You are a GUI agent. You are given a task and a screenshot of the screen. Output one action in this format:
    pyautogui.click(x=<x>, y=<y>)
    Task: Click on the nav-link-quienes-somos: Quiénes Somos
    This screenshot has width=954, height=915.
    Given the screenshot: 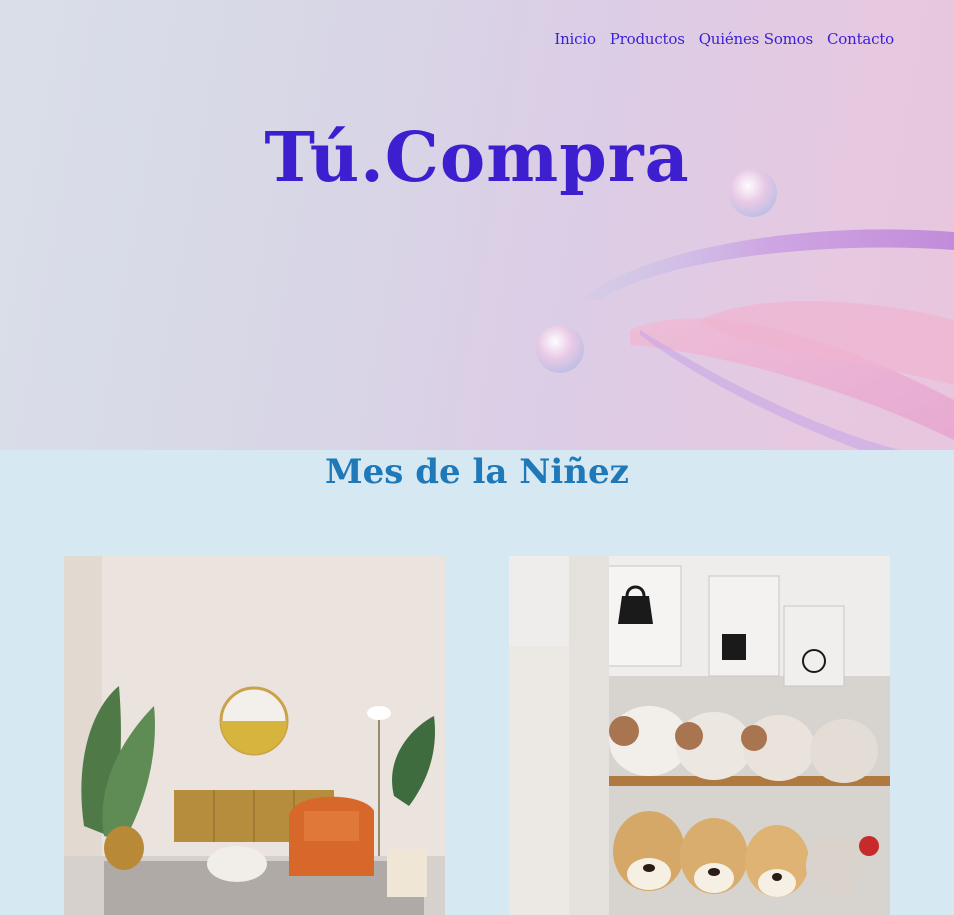 What is the action you would take?
    pyautogui.click(x=756, y=39)
    